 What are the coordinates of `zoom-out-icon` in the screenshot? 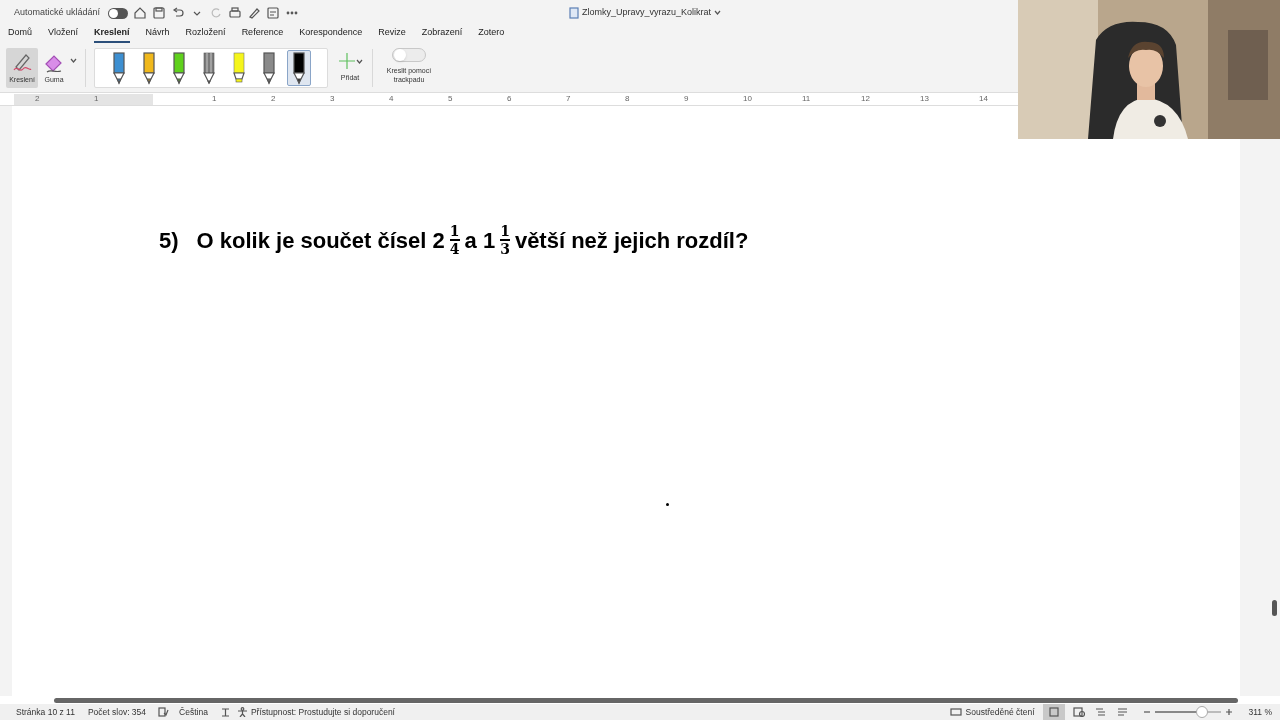 It's located at (1146, 712).